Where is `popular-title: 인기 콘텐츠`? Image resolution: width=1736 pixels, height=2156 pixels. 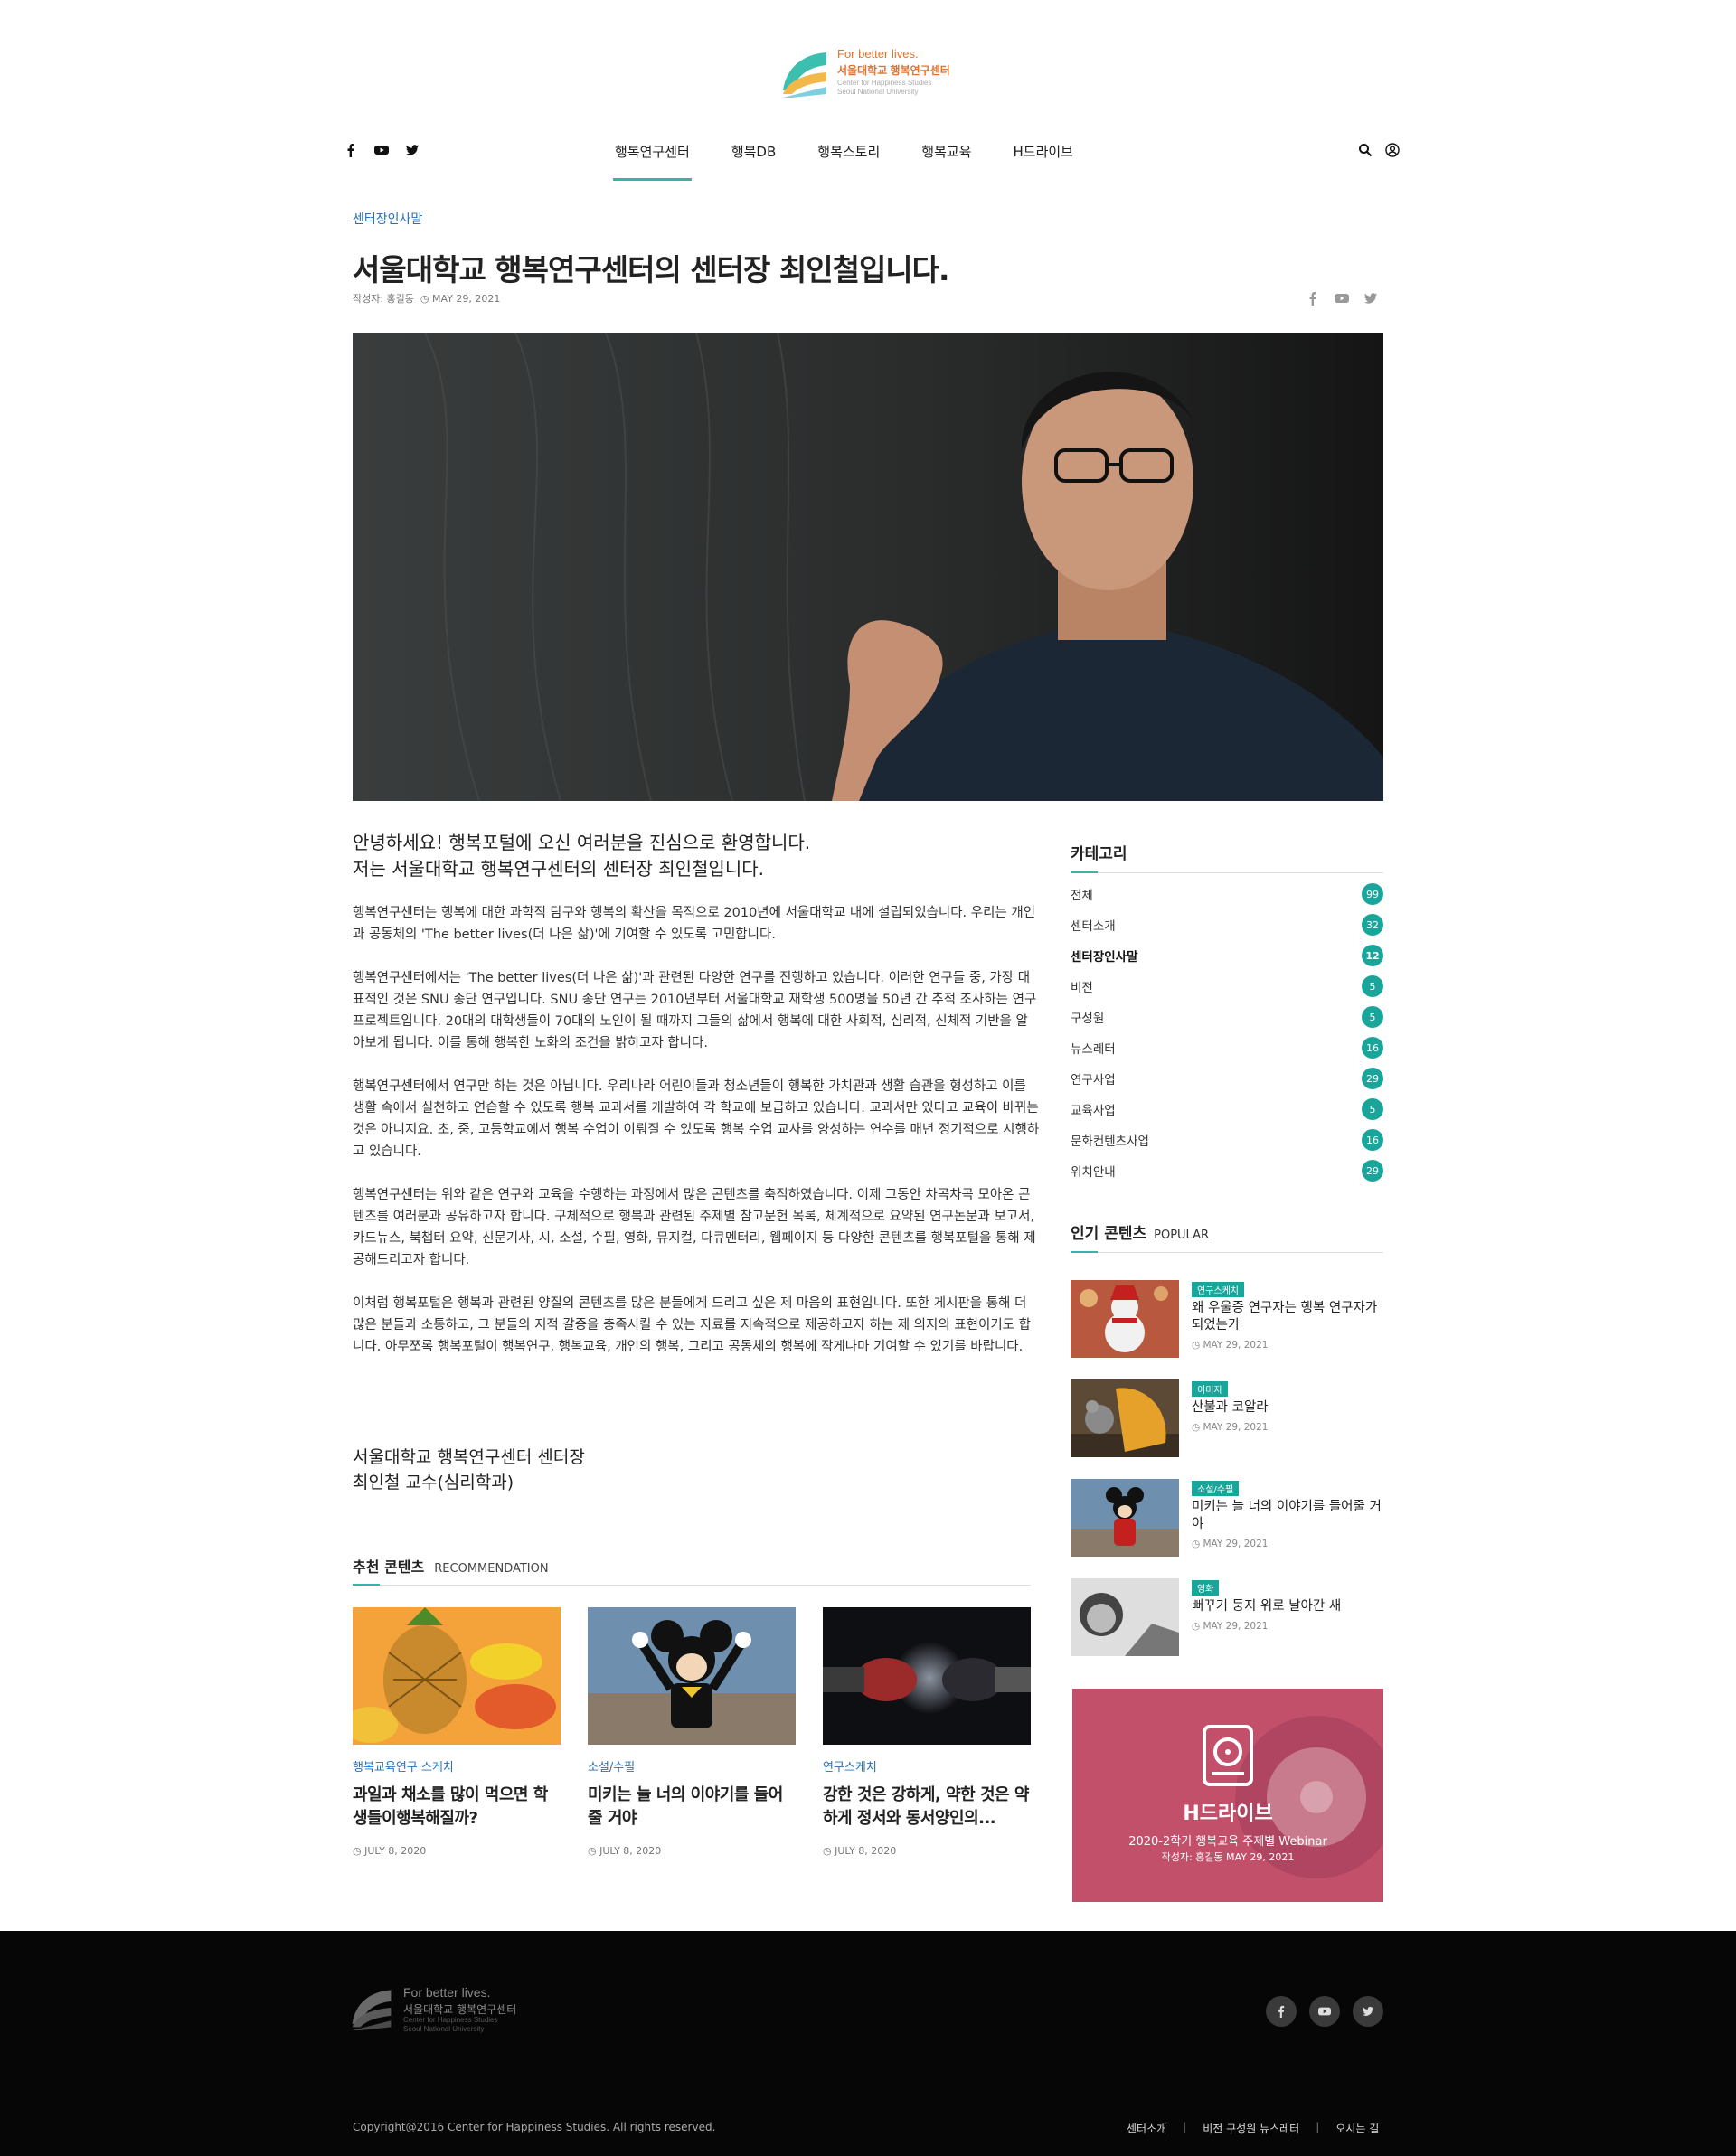 popular-title: 인기 콘텐츠 is located at coordinates (1109, 1234).